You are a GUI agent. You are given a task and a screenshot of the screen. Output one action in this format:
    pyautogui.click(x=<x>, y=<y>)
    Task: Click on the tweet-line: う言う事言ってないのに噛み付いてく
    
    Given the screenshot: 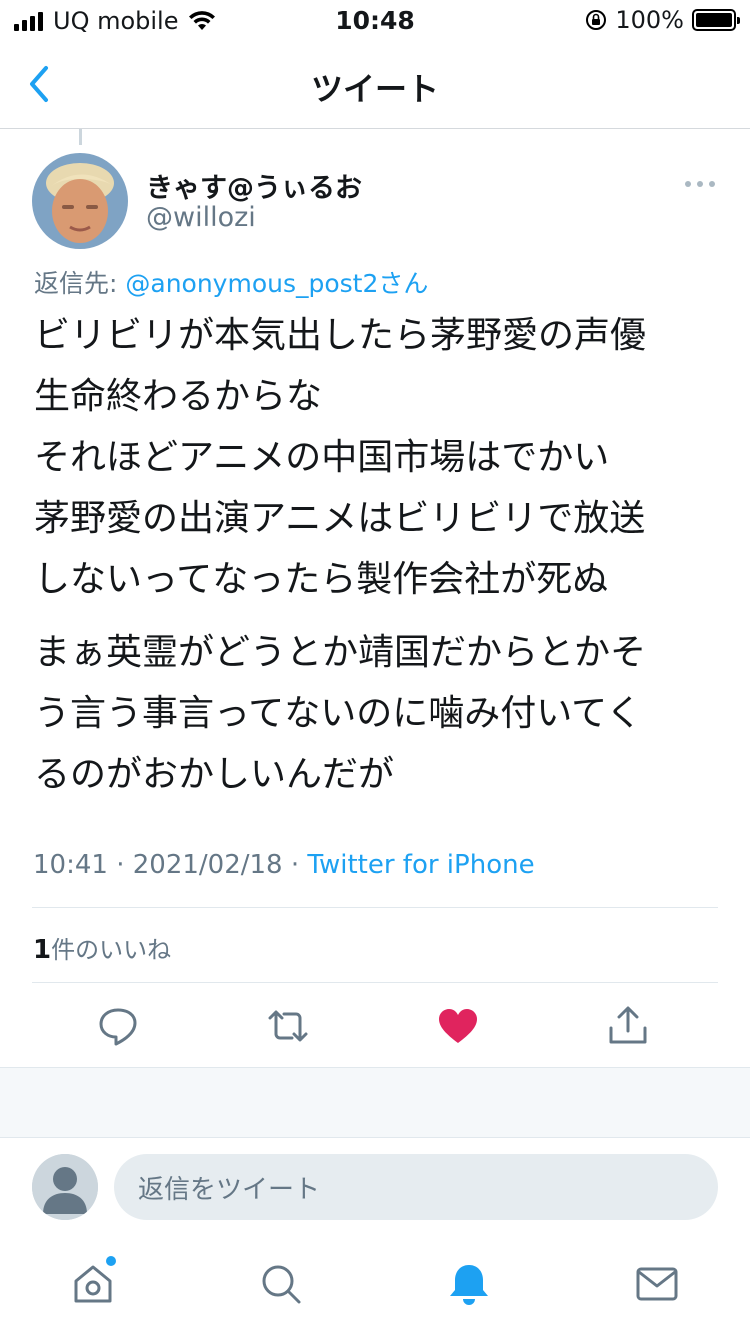 What is the action you would take?
    pyautogui.click(x=338, y=713)
    